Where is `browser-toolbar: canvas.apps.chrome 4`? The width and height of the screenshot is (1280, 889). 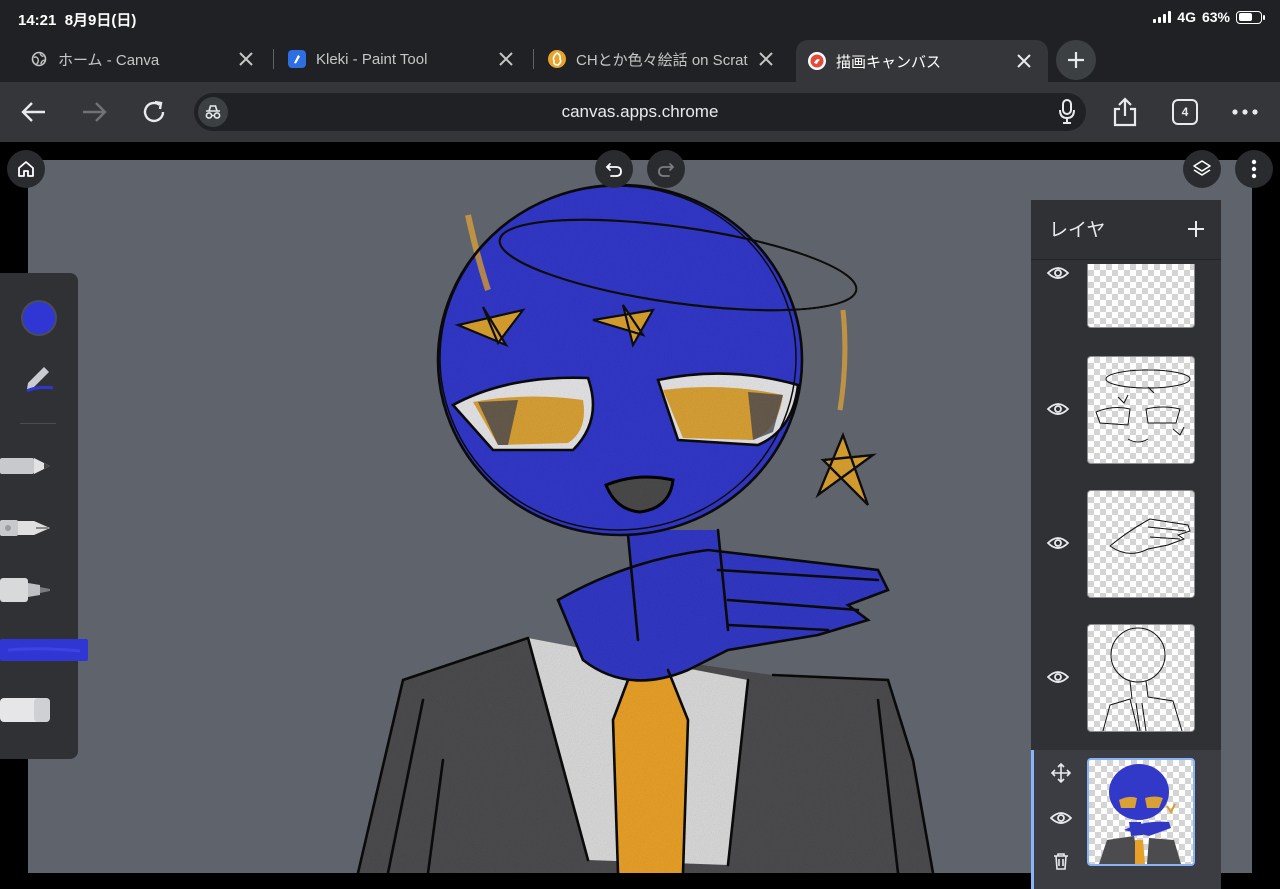 browser-toolbar: canvas.apps.chrome 4 is located at coordinates (640, 112).